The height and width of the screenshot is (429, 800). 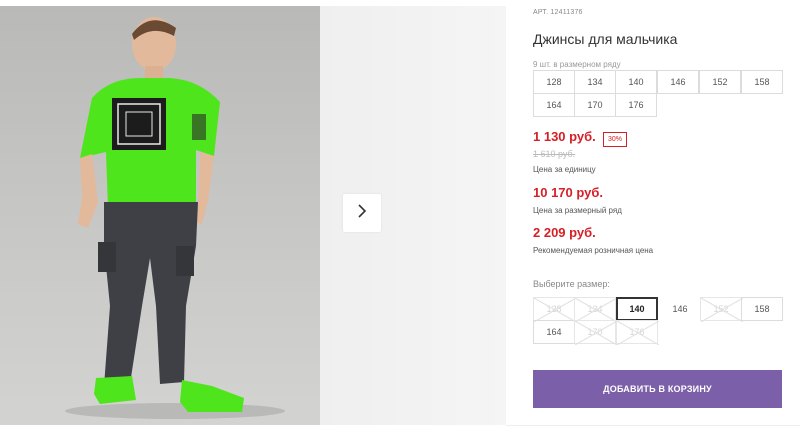 I want to click on size-option-label: 146, so click(x=680, y=309).